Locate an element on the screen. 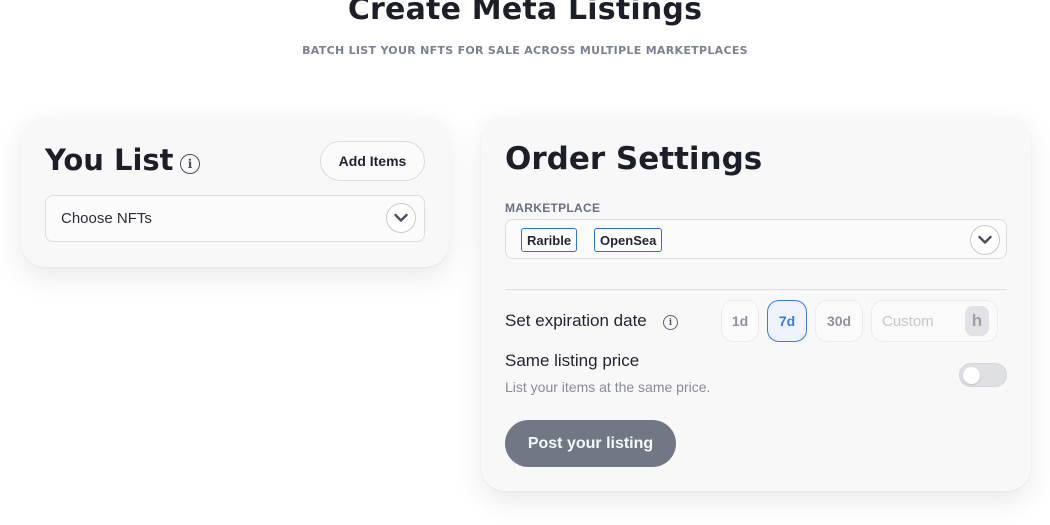 The image size is (1050, 525). custom-duration-field: h is located at coordinates (934, 321).